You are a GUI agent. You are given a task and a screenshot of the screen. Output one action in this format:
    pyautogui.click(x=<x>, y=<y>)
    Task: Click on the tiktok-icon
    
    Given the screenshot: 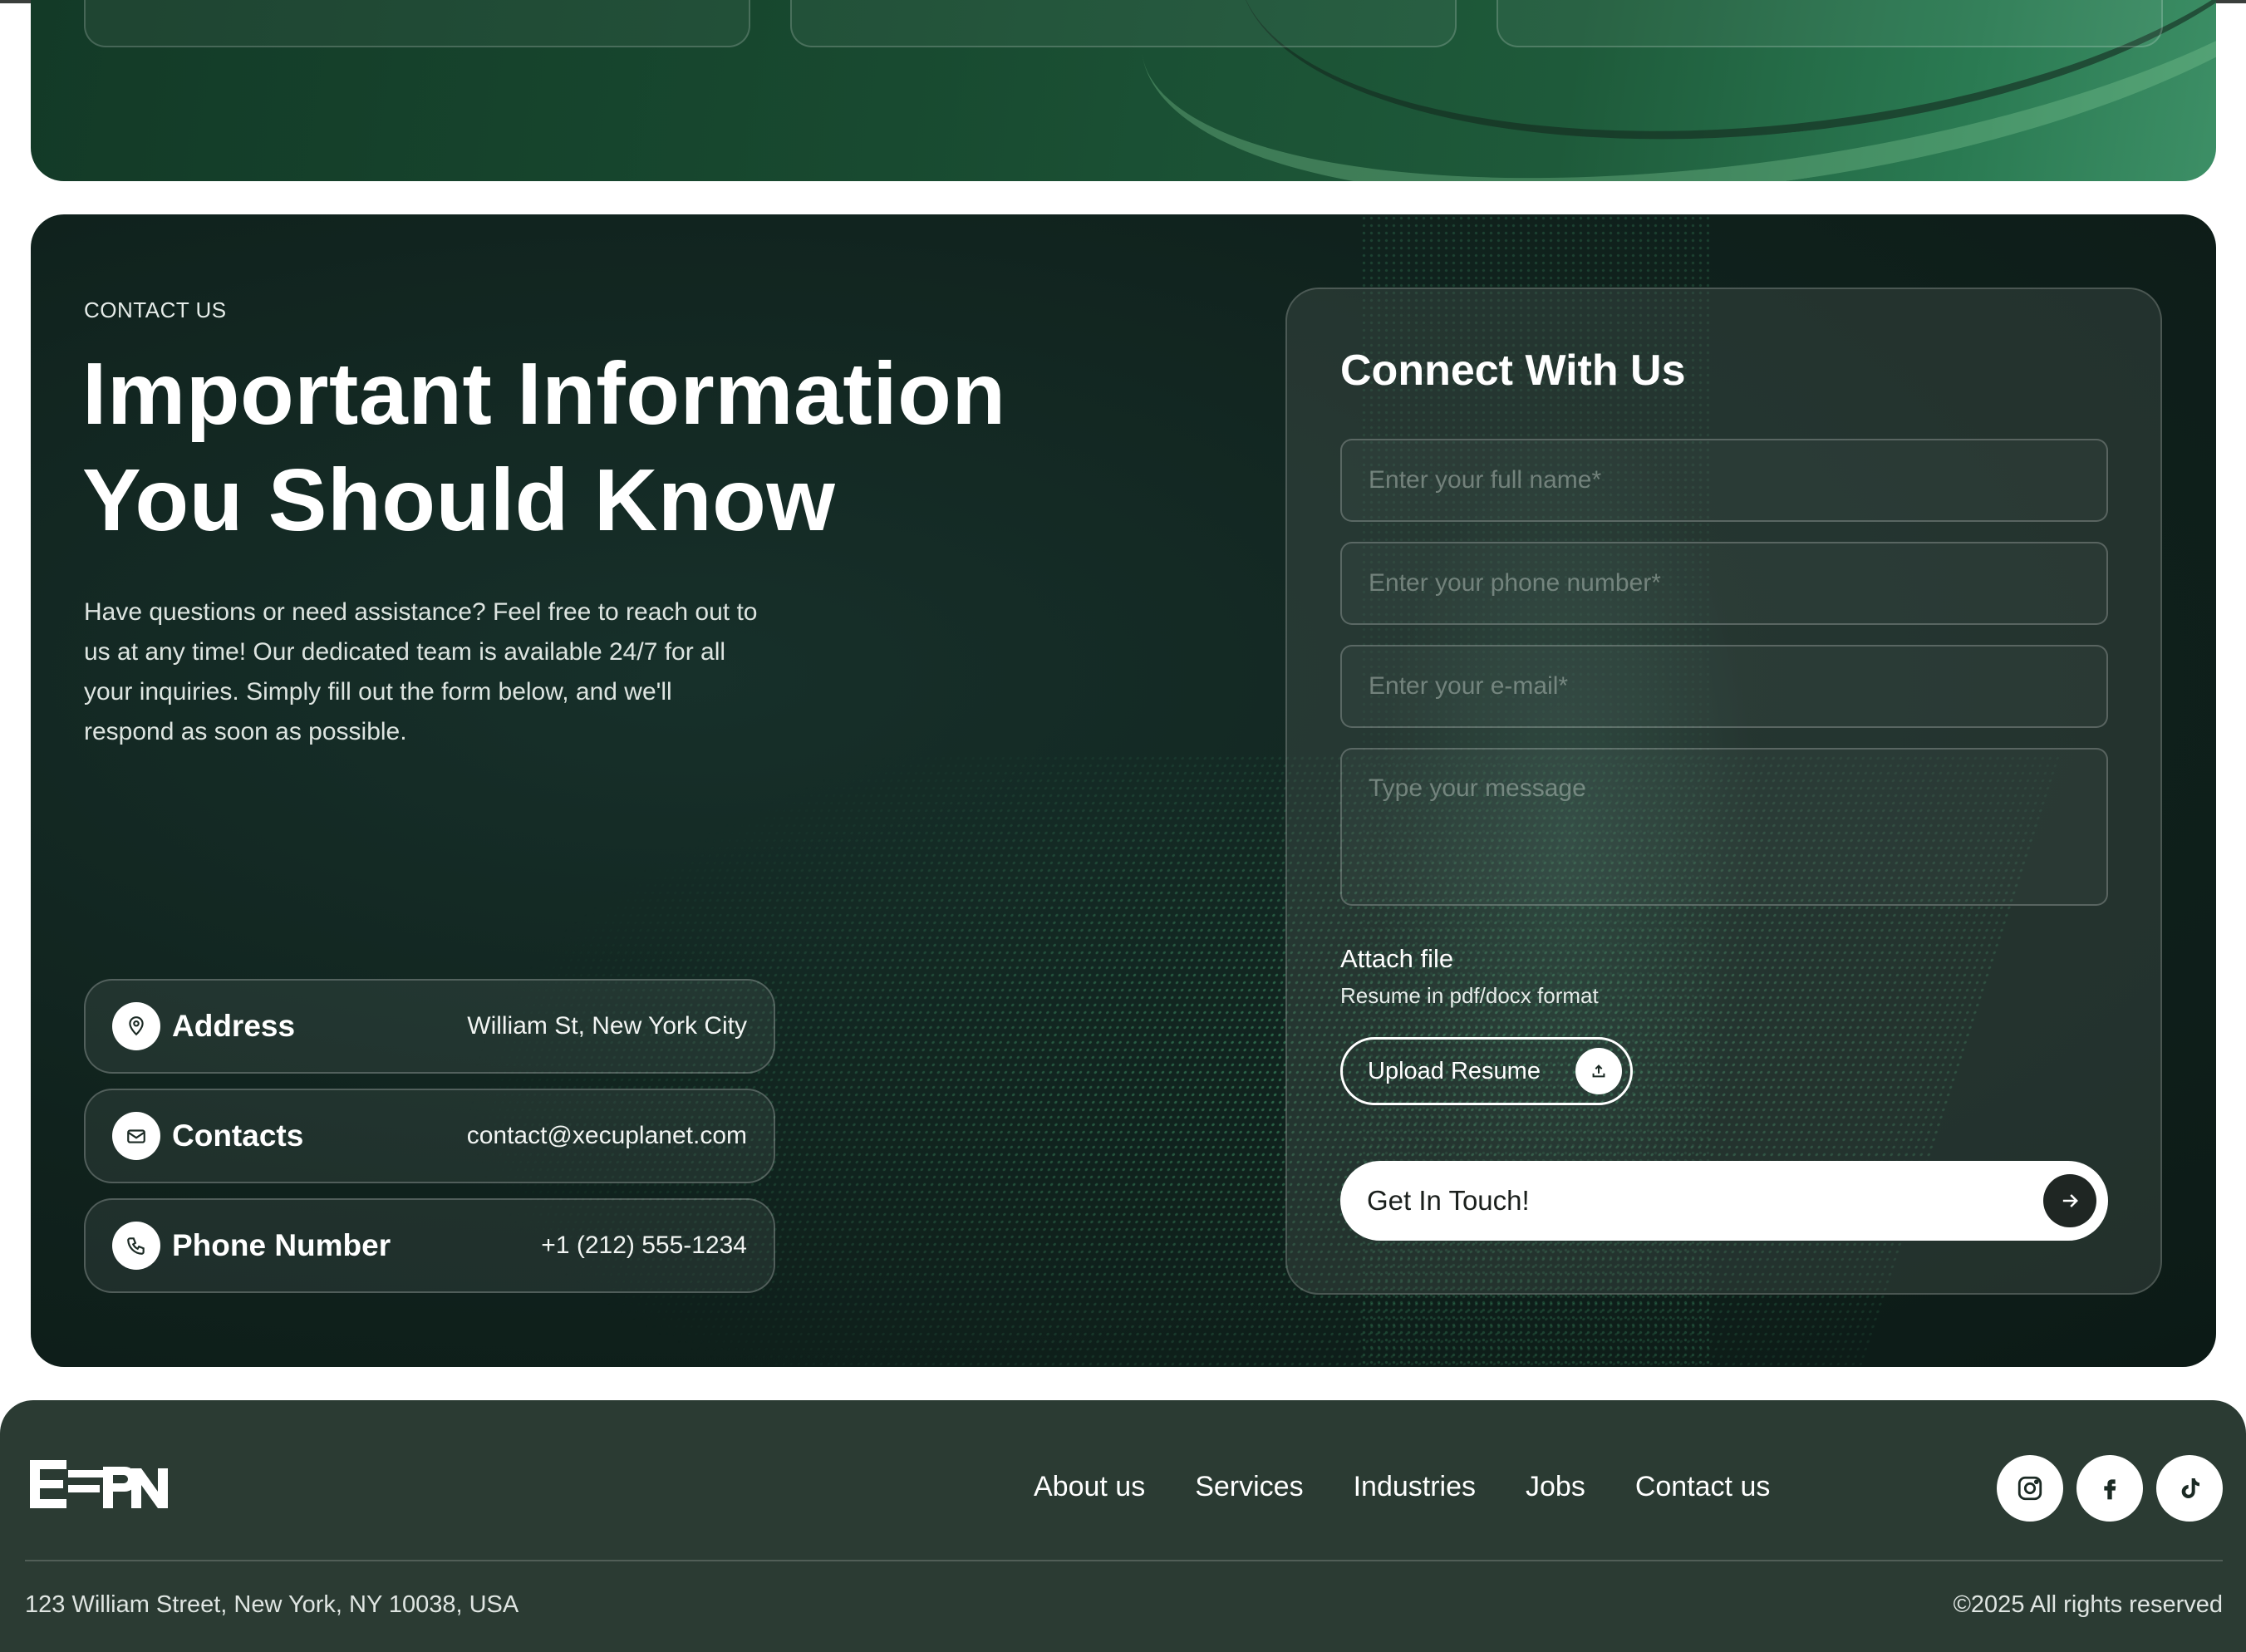 What is the action you would take?
    pyautogui.click(x=2189, y=1488)
    